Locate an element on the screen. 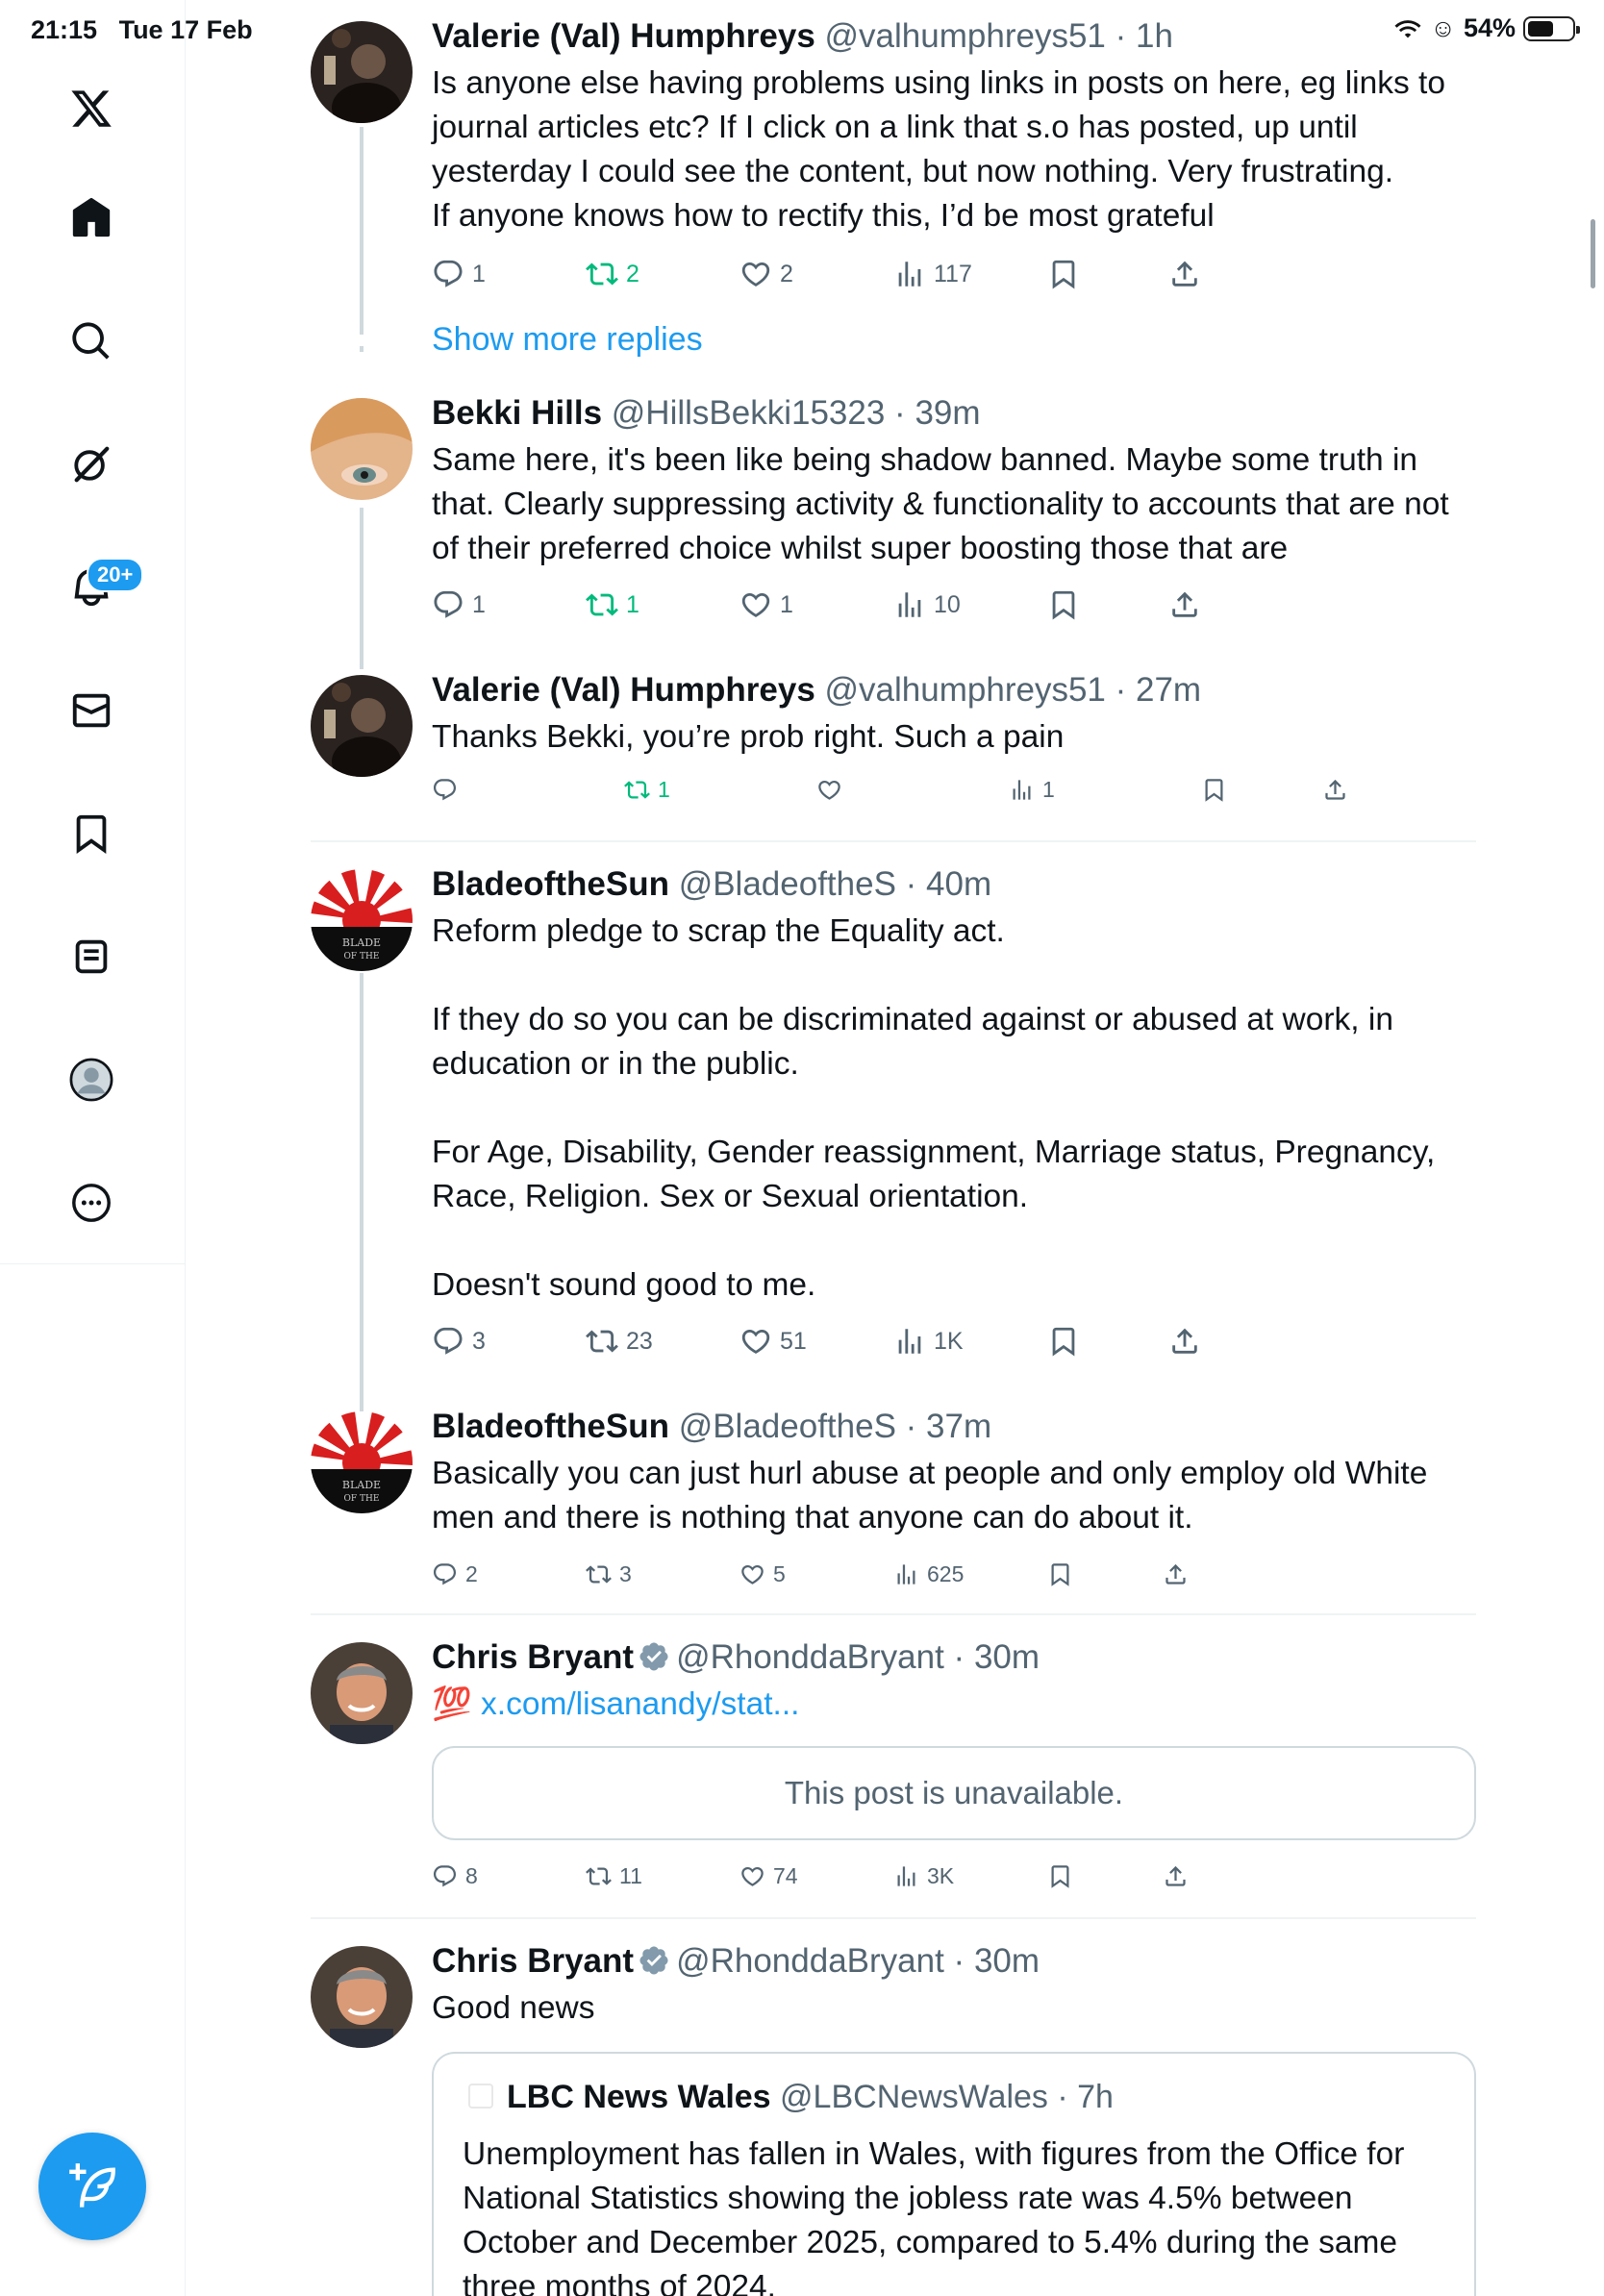  views-button: 10 is located at coordinates (927, 604).